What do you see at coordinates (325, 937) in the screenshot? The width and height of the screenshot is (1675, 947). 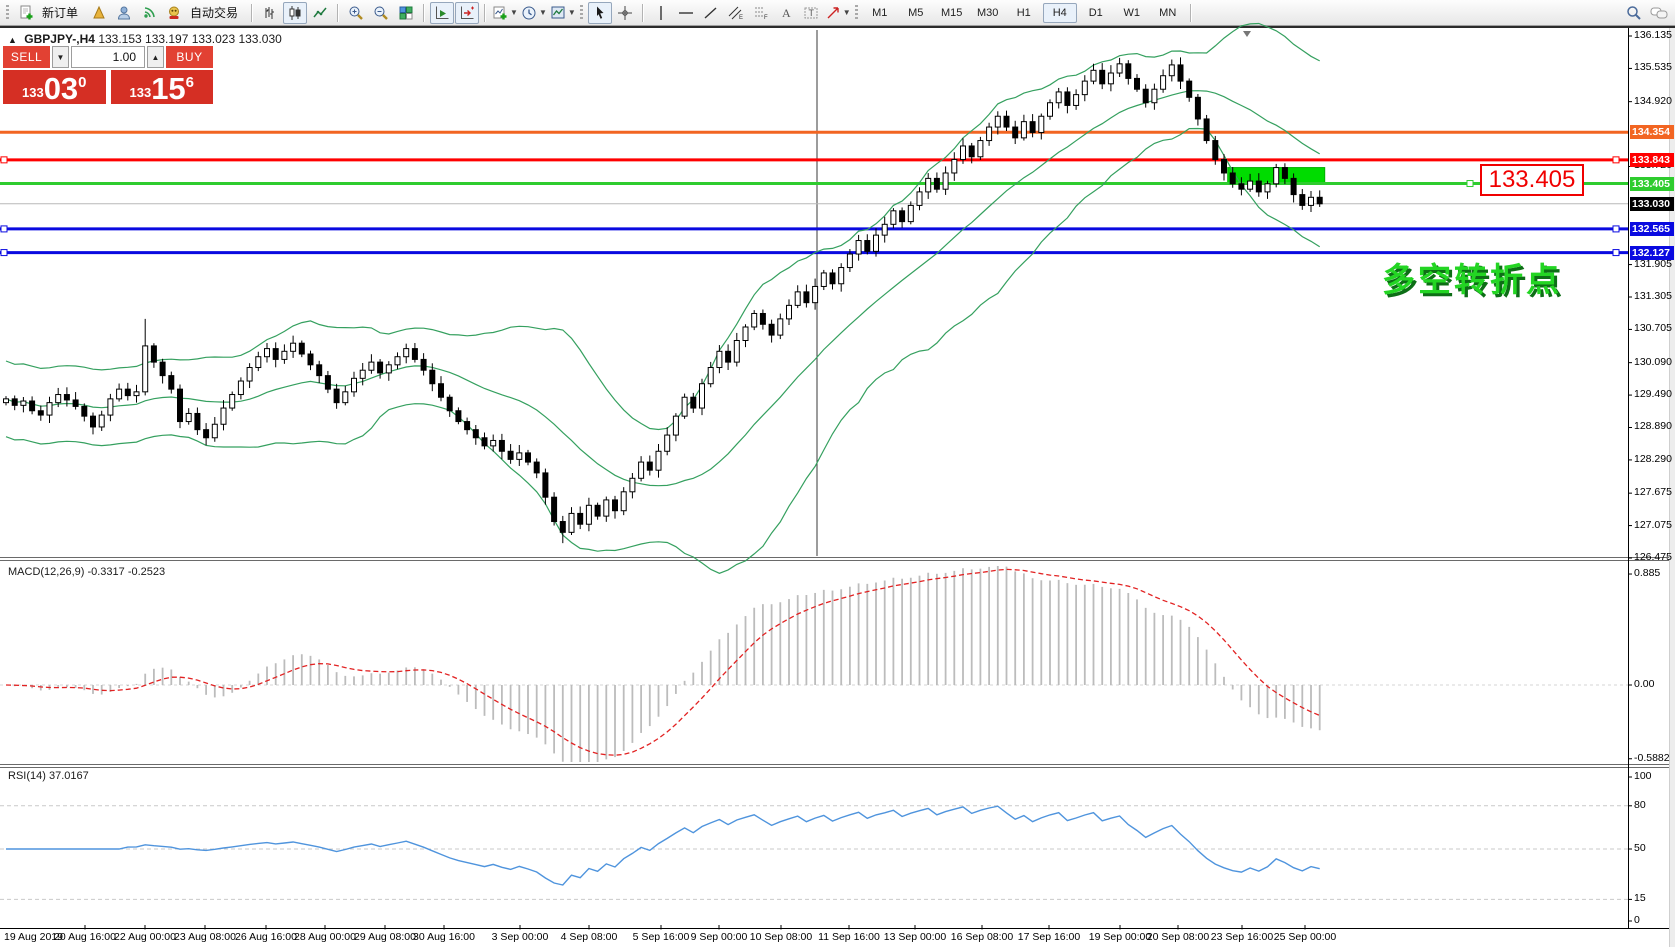 I see `time-axis-label: 28 Aug 00:00` at bounding box center [325, 937].